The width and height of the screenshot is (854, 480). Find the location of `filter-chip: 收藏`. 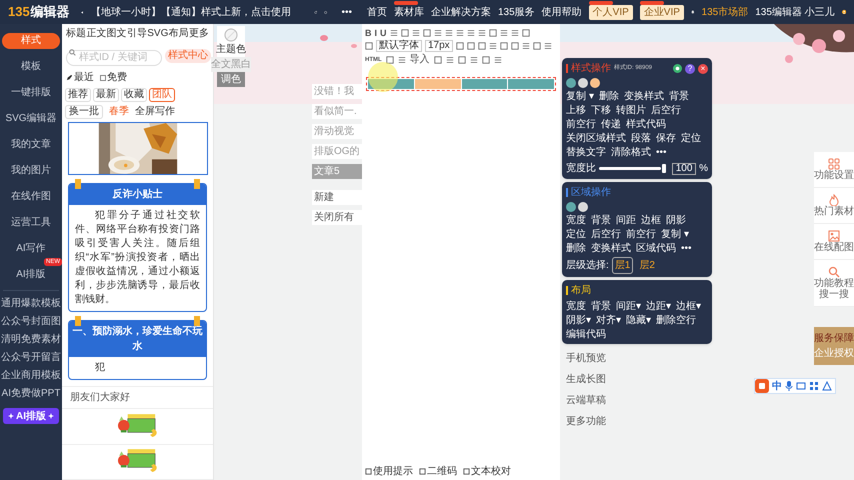

filter-chip: 收藏 is located at coordinates (134, 95).